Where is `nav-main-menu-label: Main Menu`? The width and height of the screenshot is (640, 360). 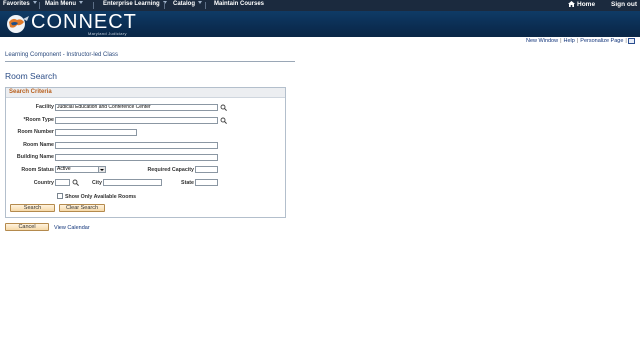
nav-main-menu-label: Main Menu is located at coordinates (60, 4).